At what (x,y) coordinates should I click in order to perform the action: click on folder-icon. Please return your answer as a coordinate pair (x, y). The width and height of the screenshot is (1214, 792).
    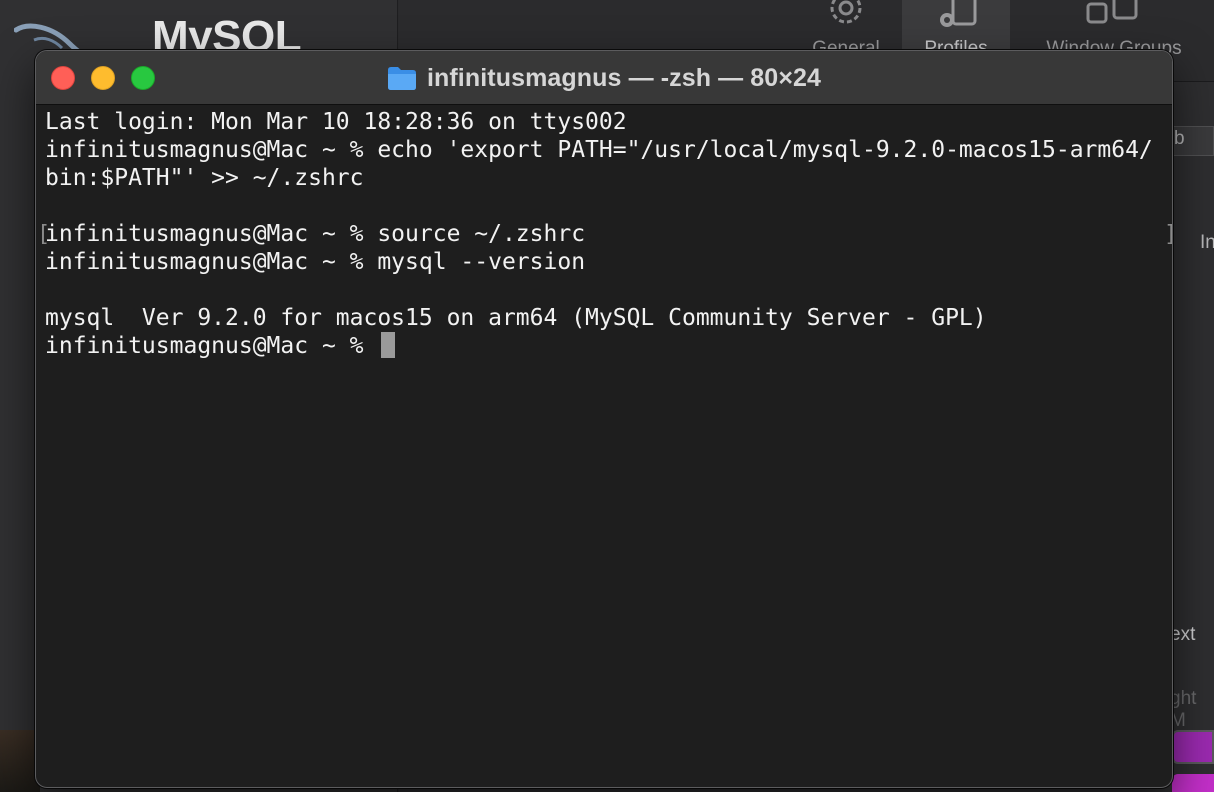
    Looking at the image, I should click on (401, 78).